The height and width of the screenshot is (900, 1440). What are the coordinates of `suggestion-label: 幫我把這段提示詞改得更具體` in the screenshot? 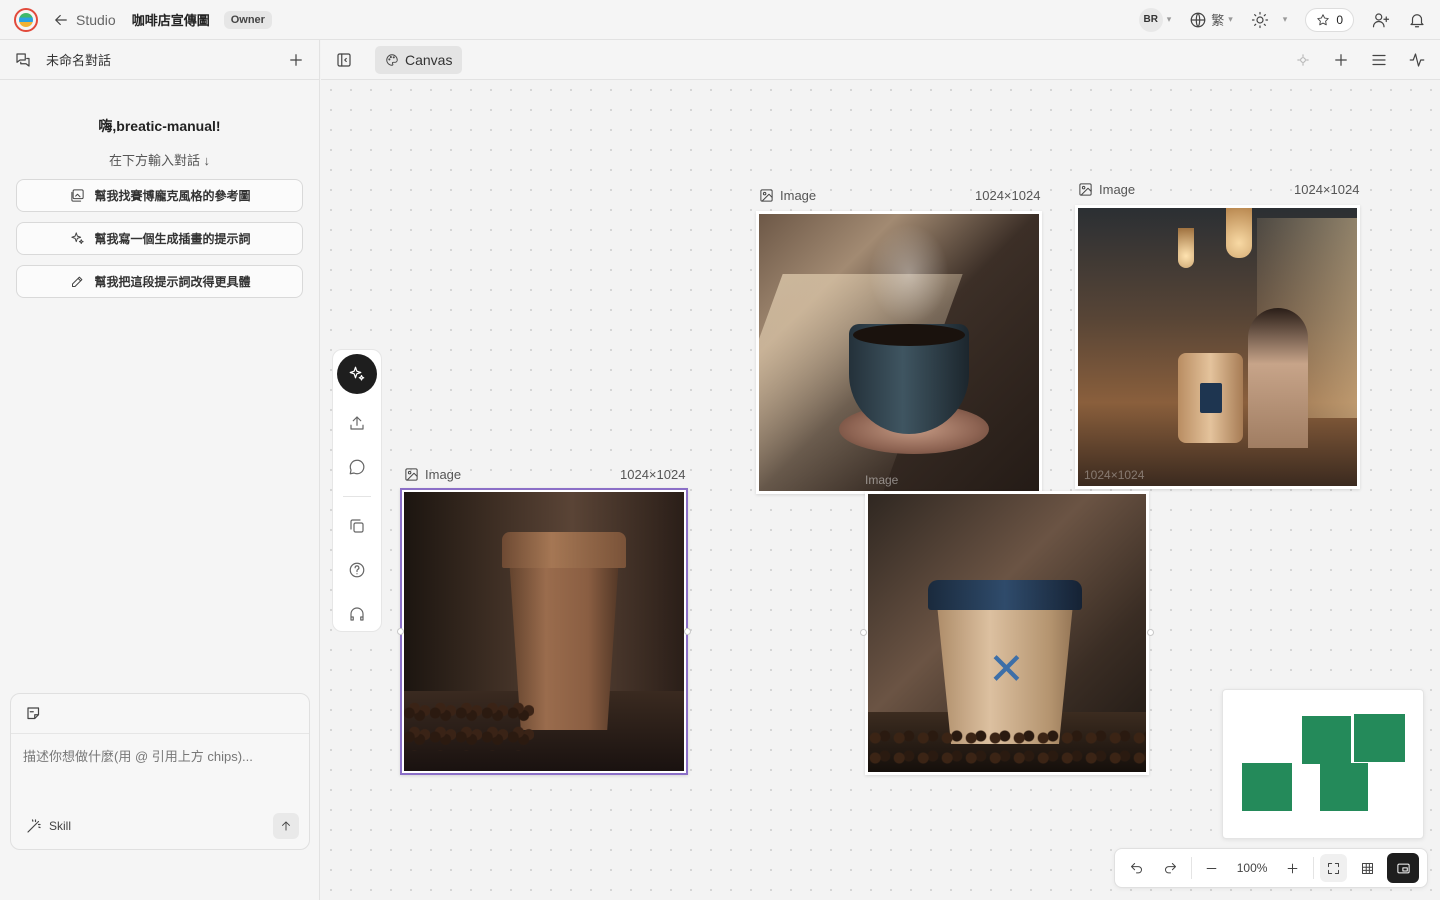 It's located at (172, 282).